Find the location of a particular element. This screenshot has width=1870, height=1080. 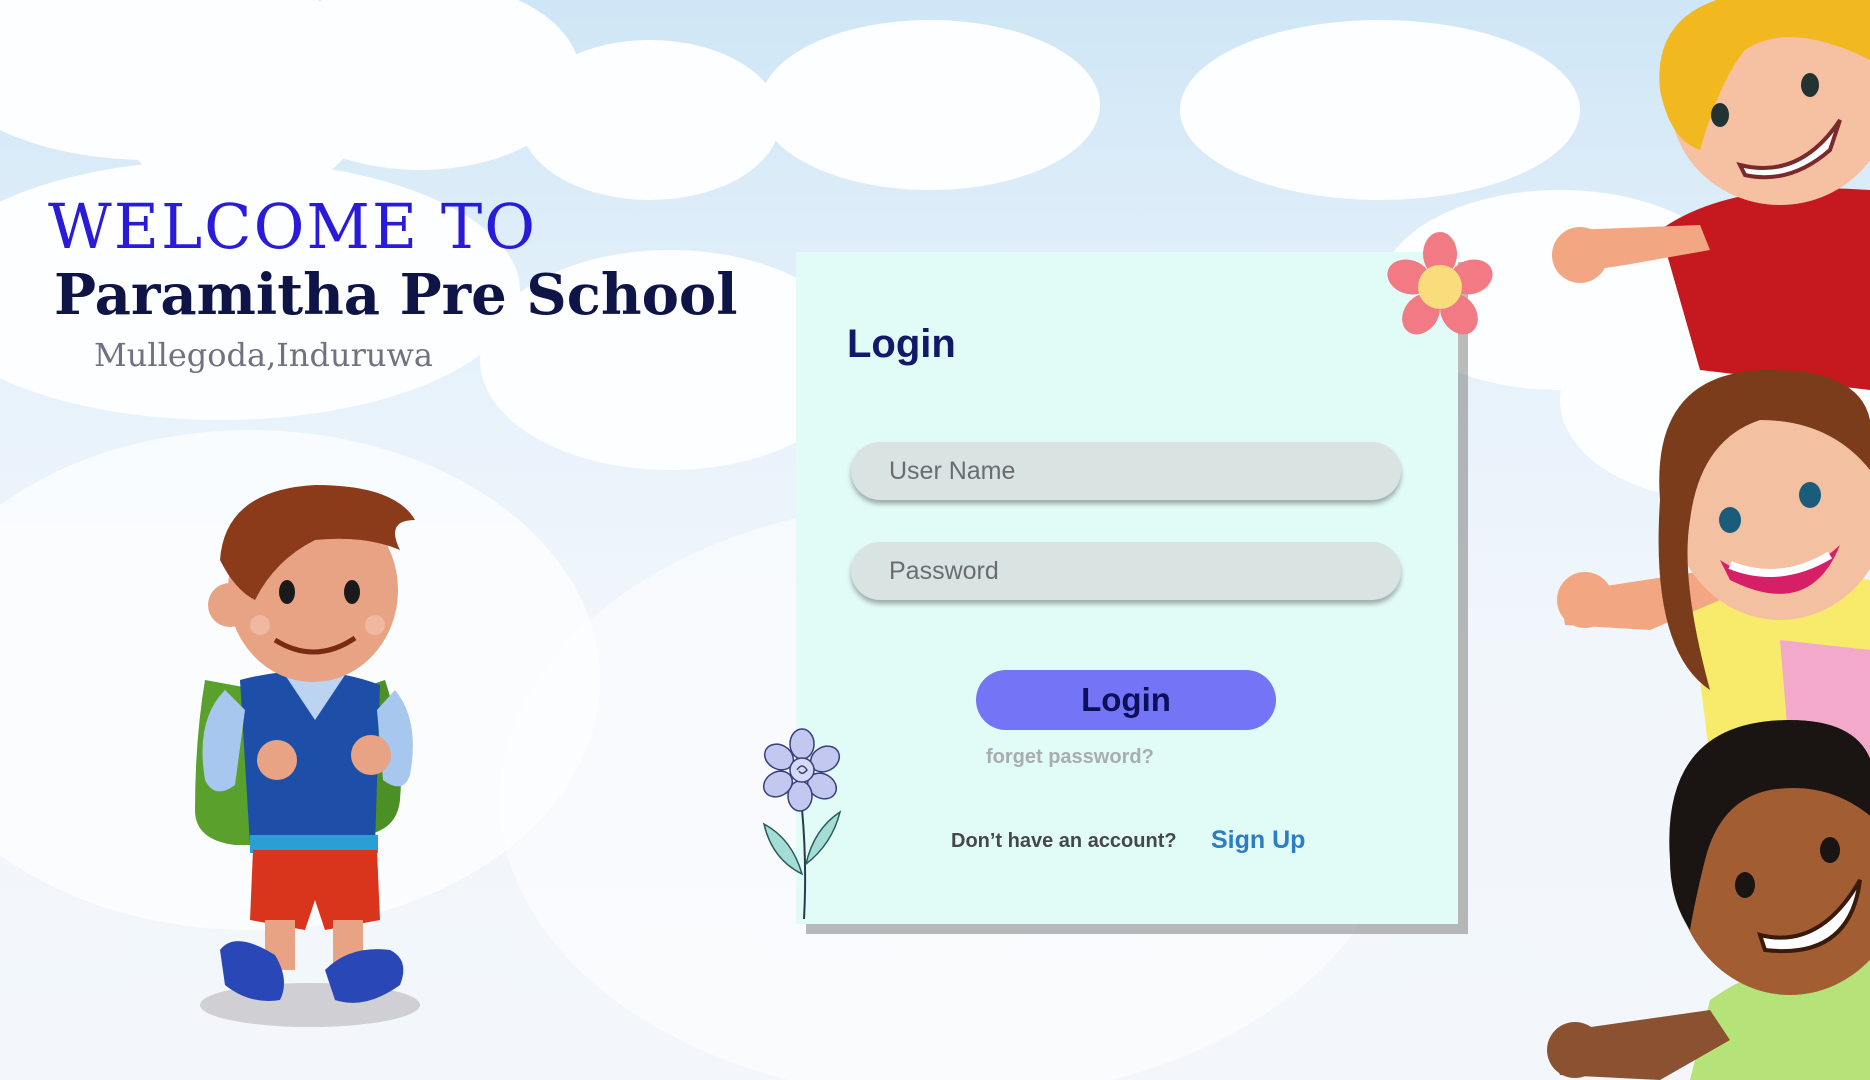

login-title: Login is located at coordinates (901, 344).